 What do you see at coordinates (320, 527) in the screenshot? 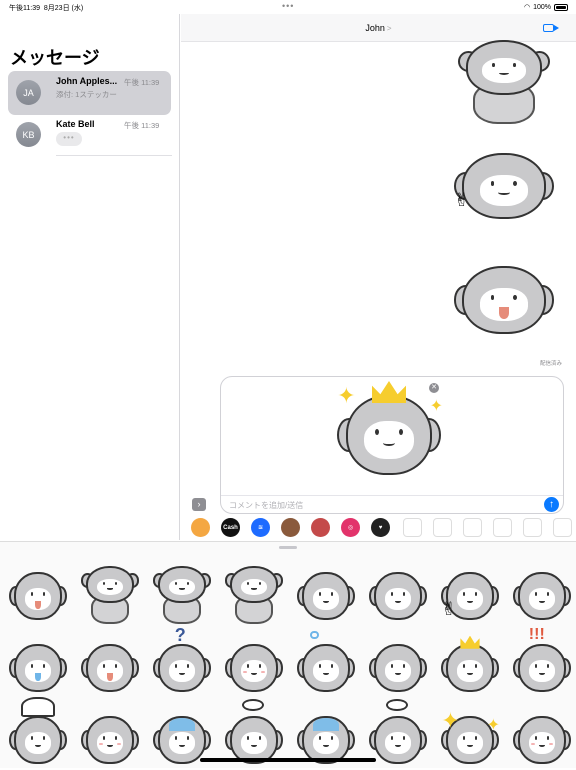
I see `game-app-icon` at bounding box center [320, 527].